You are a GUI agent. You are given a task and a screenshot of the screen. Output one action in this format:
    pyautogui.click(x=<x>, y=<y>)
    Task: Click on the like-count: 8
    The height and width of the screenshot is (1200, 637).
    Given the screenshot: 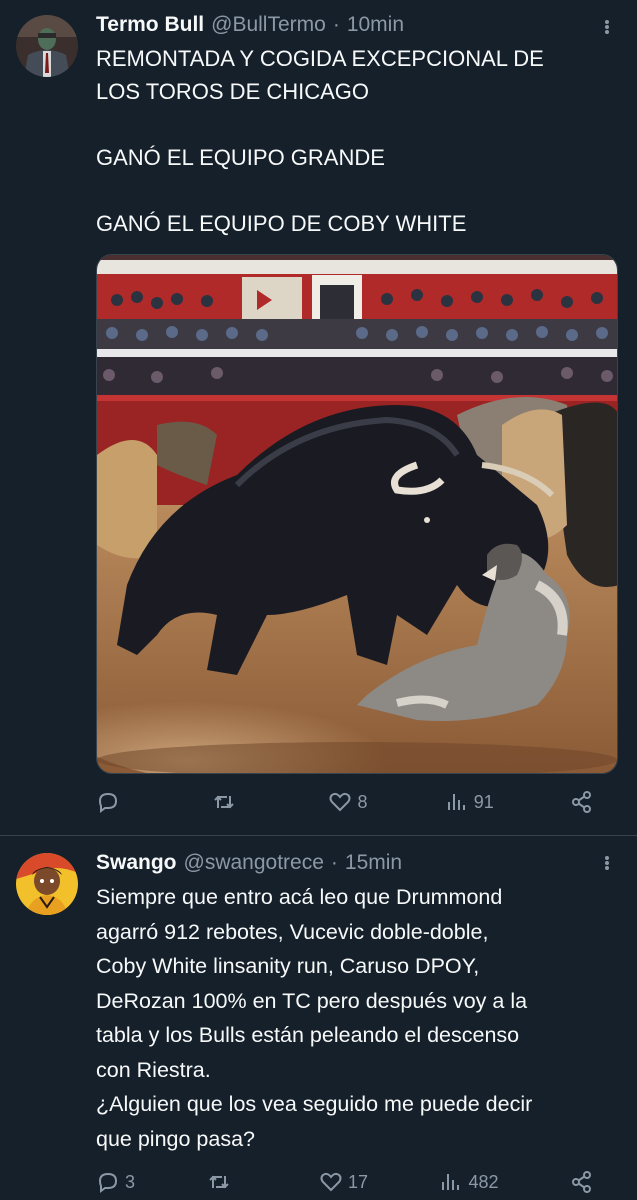 What is the action you would take?
    pyautogui.click(x=362, y=801)
    